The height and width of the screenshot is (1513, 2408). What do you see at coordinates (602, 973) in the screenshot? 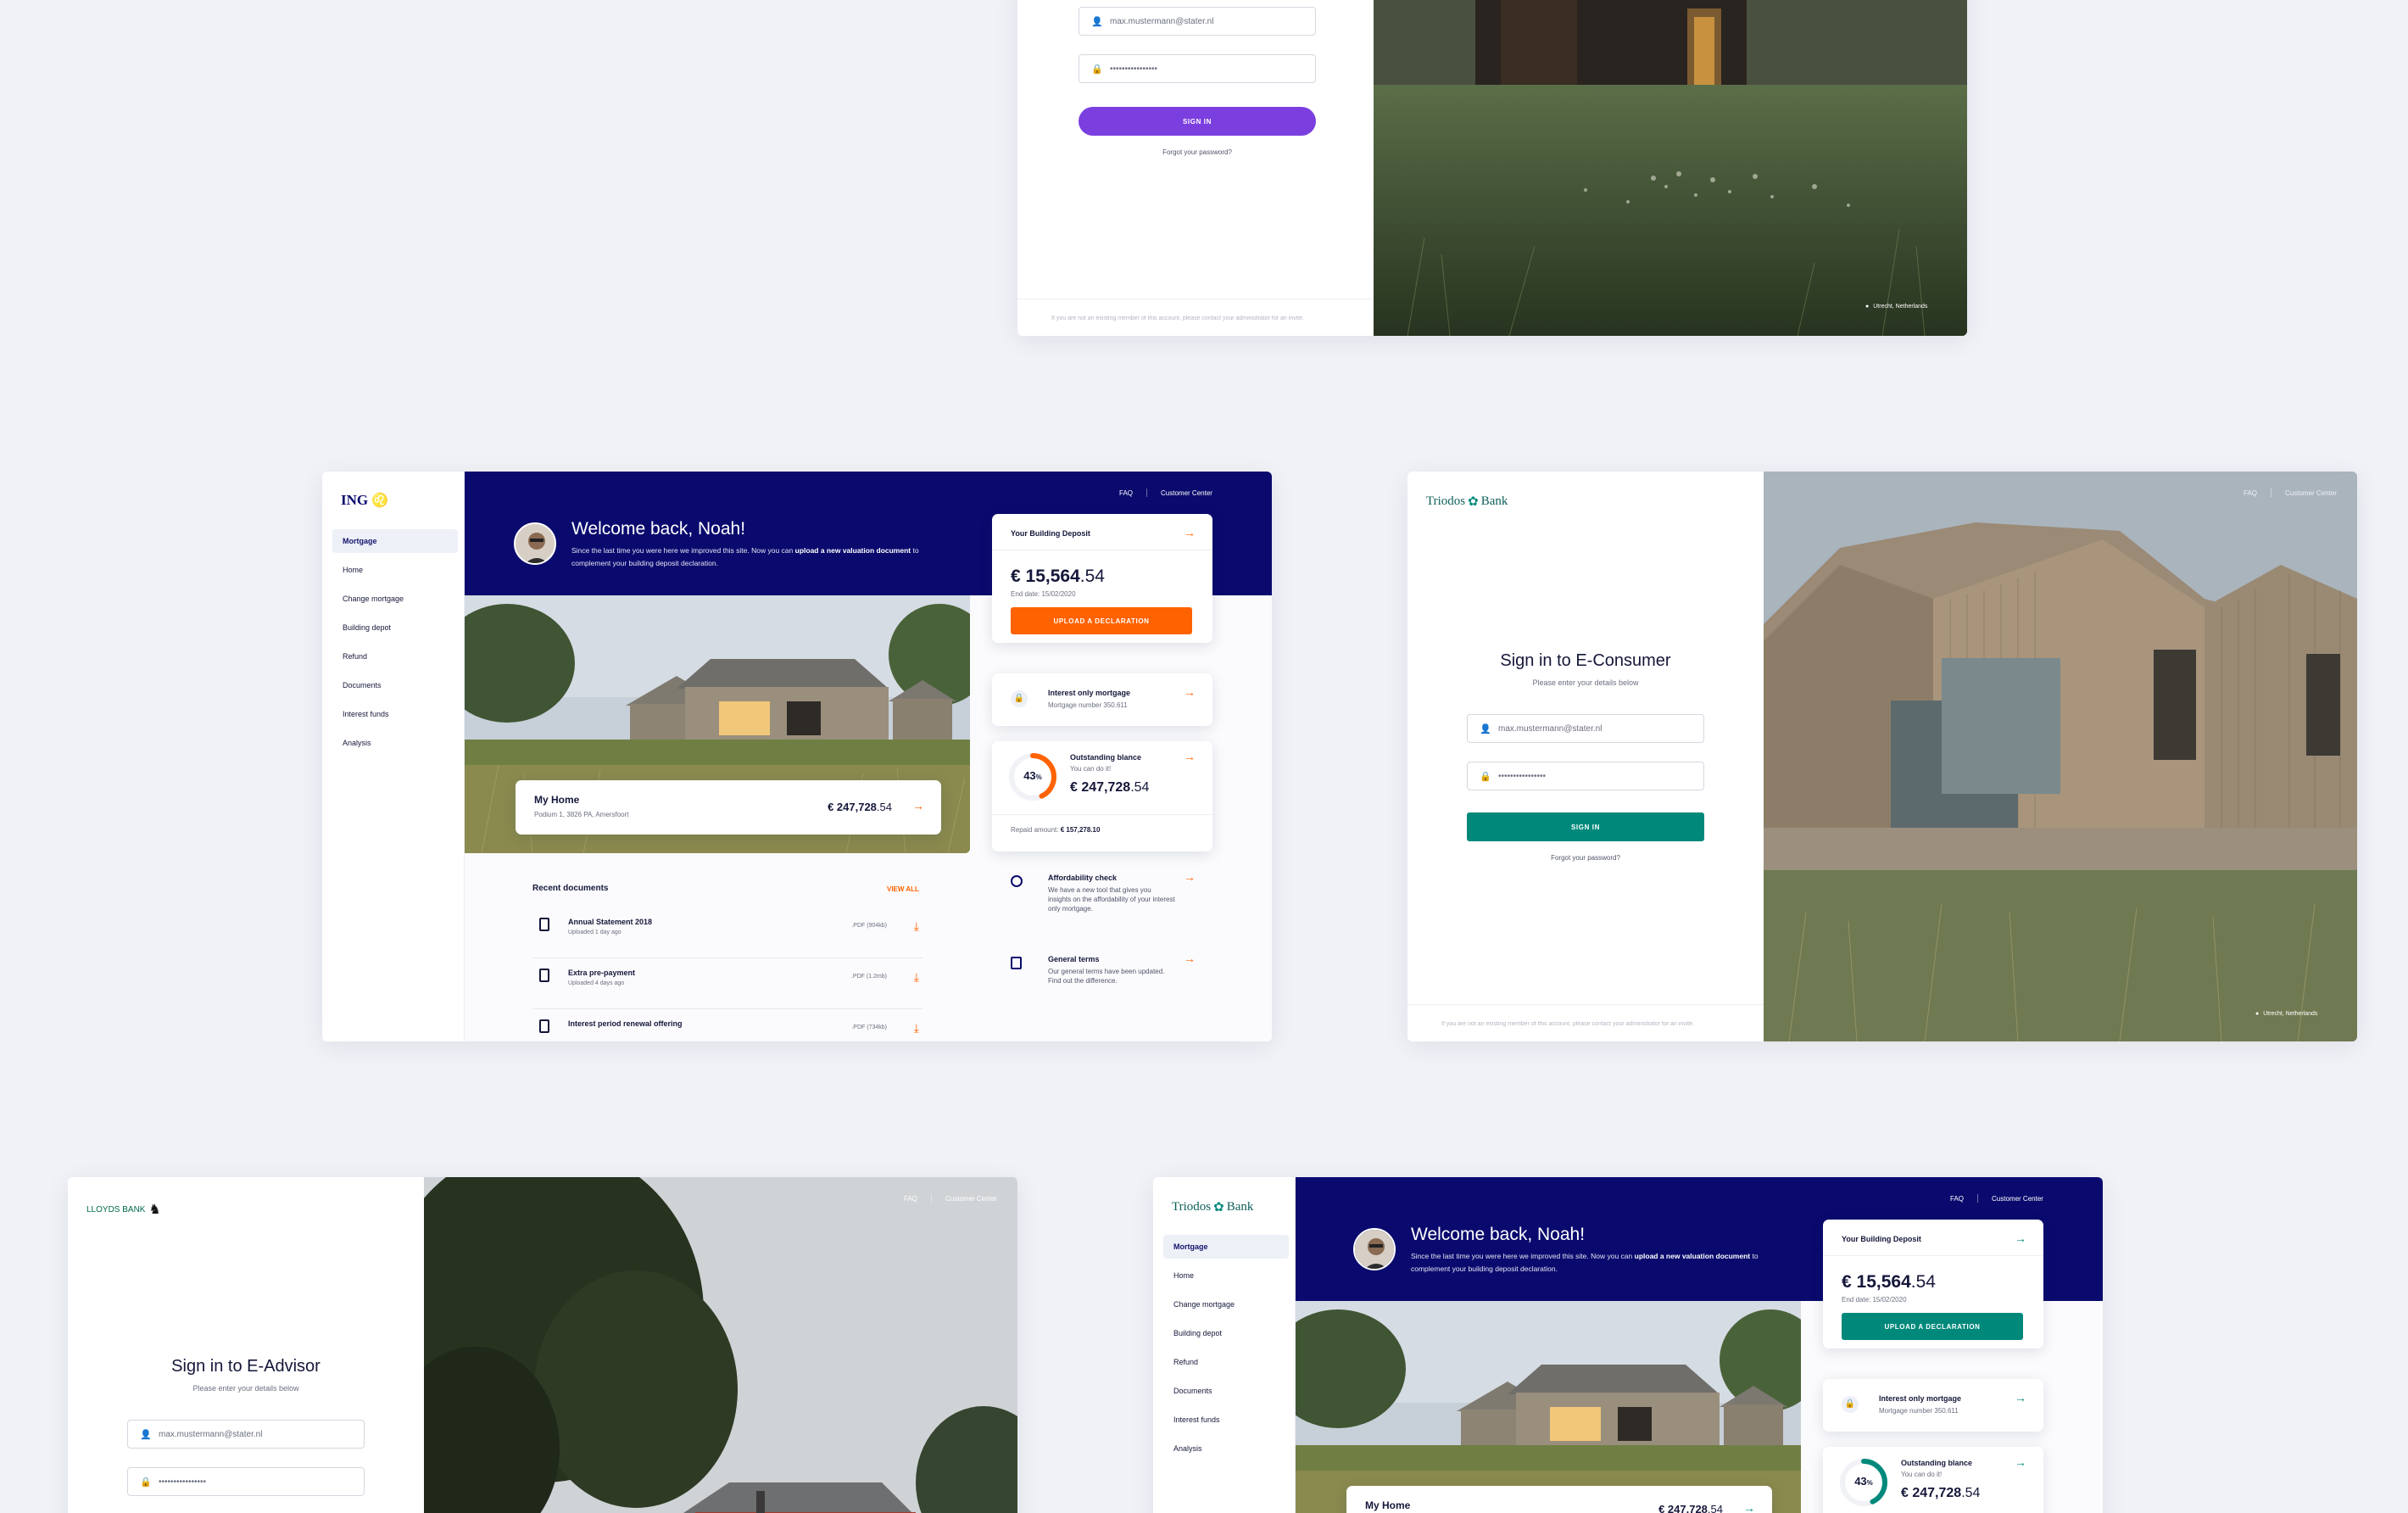
I see `document-name: Extra pre-payment` at bounding box center [602, 973].